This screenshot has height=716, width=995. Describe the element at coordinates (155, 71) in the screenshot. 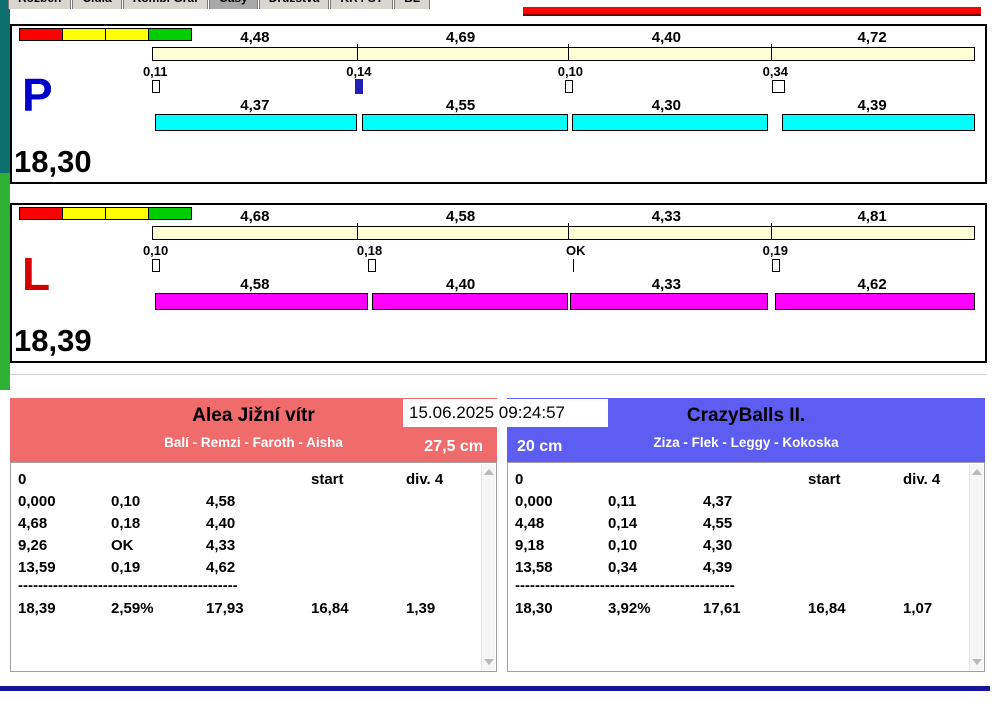

I see `changeover-time: 0,11` at that location.